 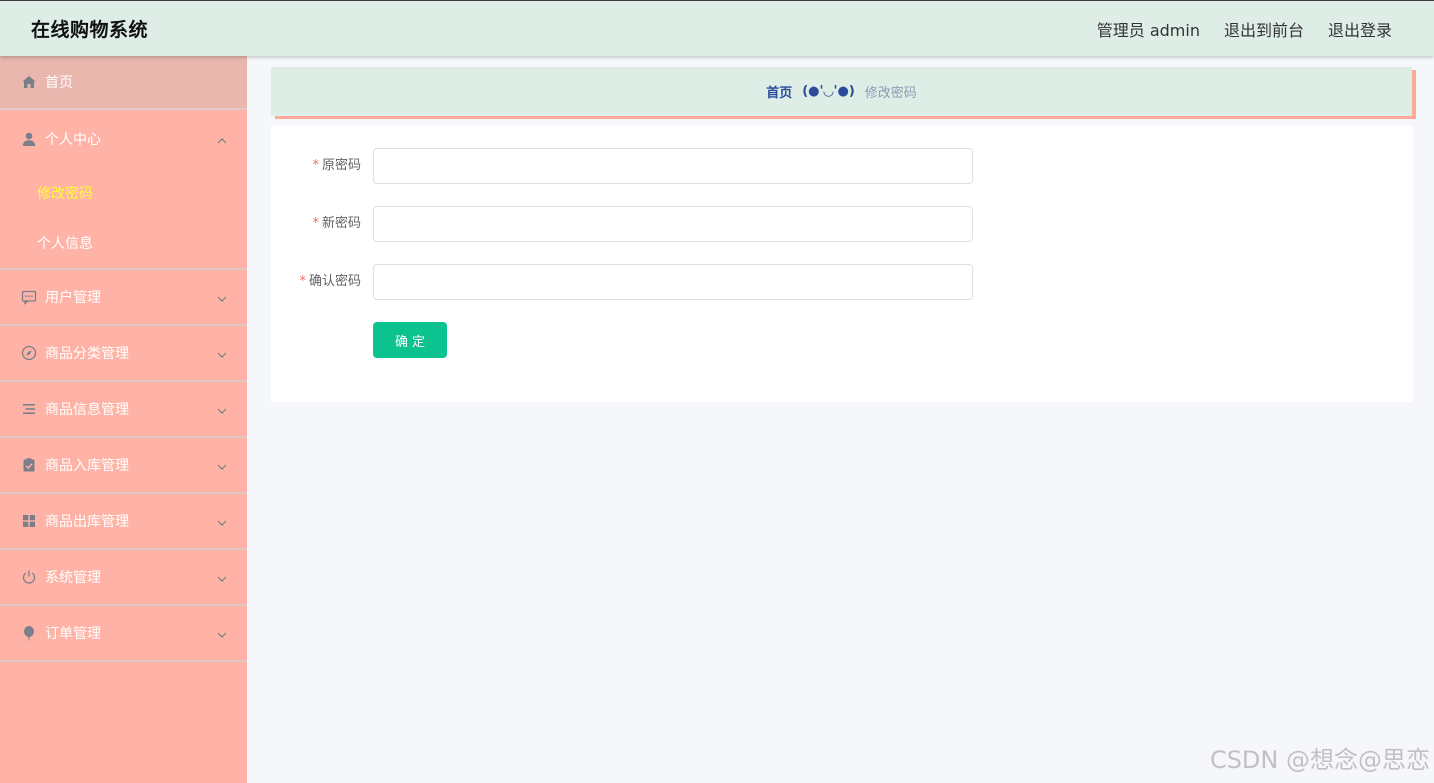 I want to click on app-title: 在线购物系统, so click(x=90, y=30).